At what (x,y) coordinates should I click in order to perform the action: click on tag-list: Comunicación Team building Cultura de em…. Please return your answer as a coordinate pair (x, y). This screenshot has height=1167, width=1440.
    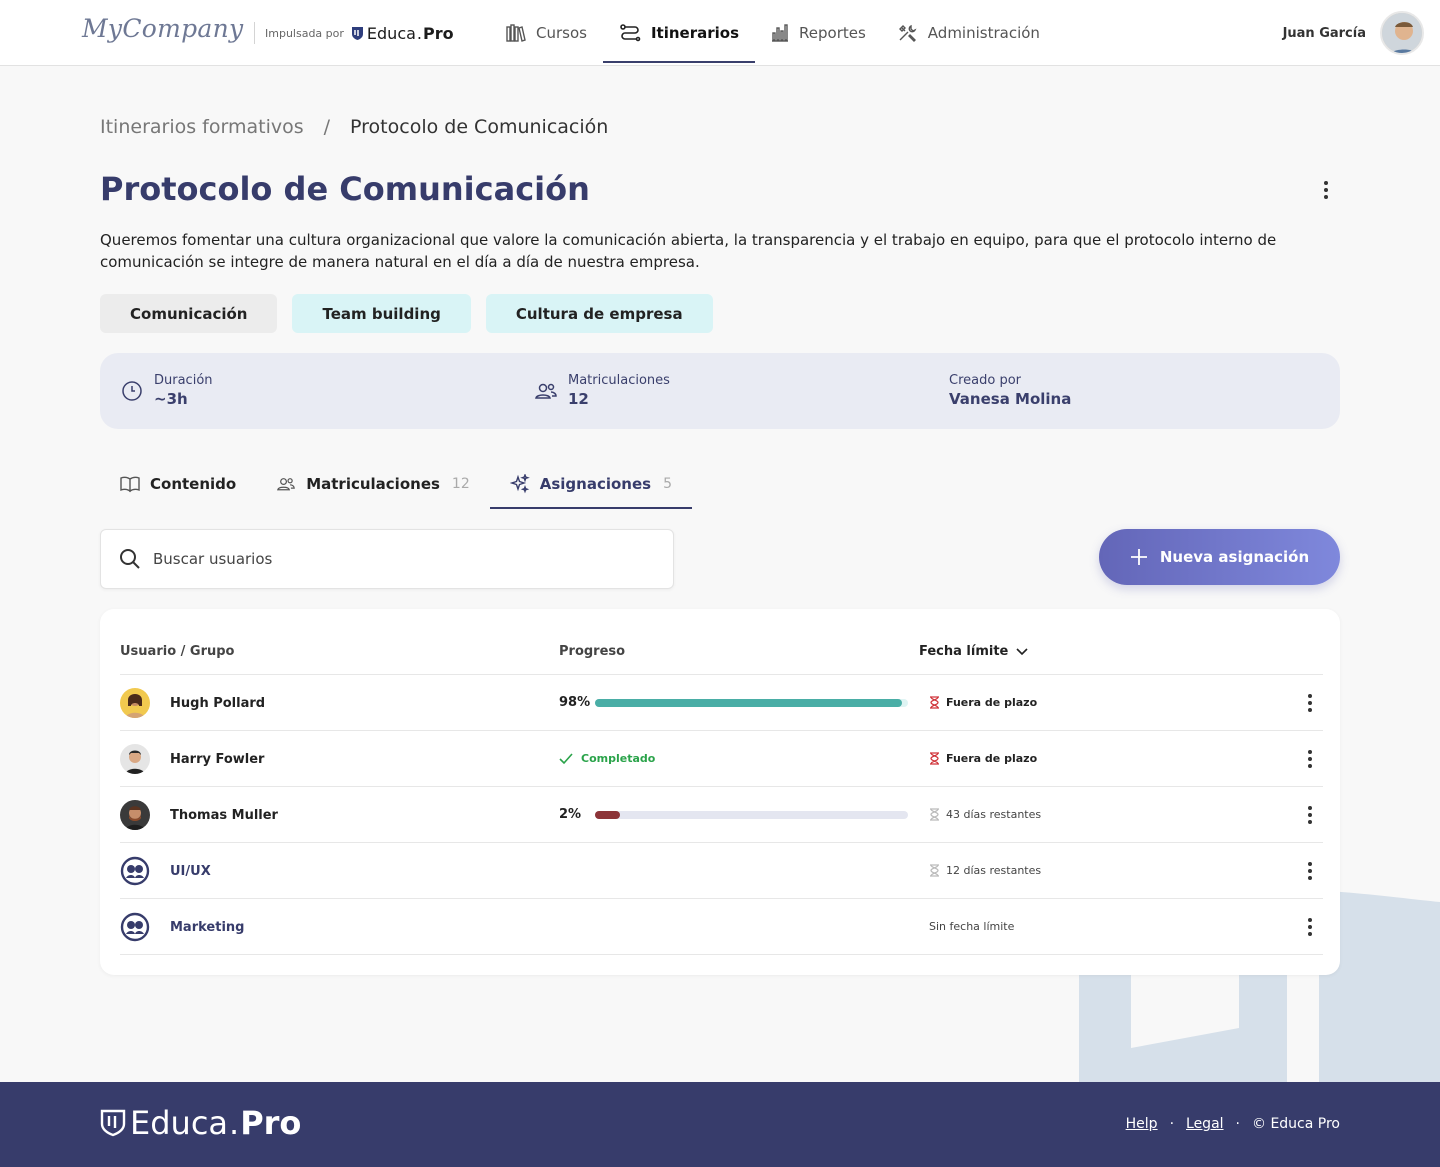
    Looking at the image, I should click on (406, 313).